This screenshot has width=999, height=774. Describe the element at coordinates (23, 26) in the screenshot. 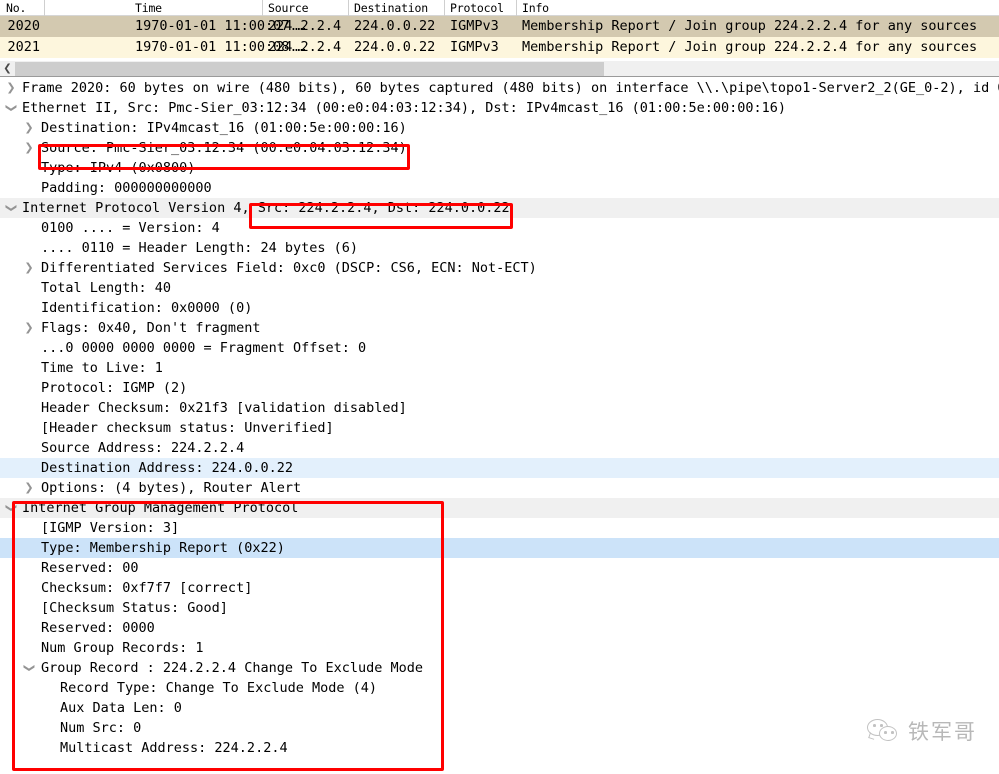

I see `packet-cell-no: 2020` at that location.